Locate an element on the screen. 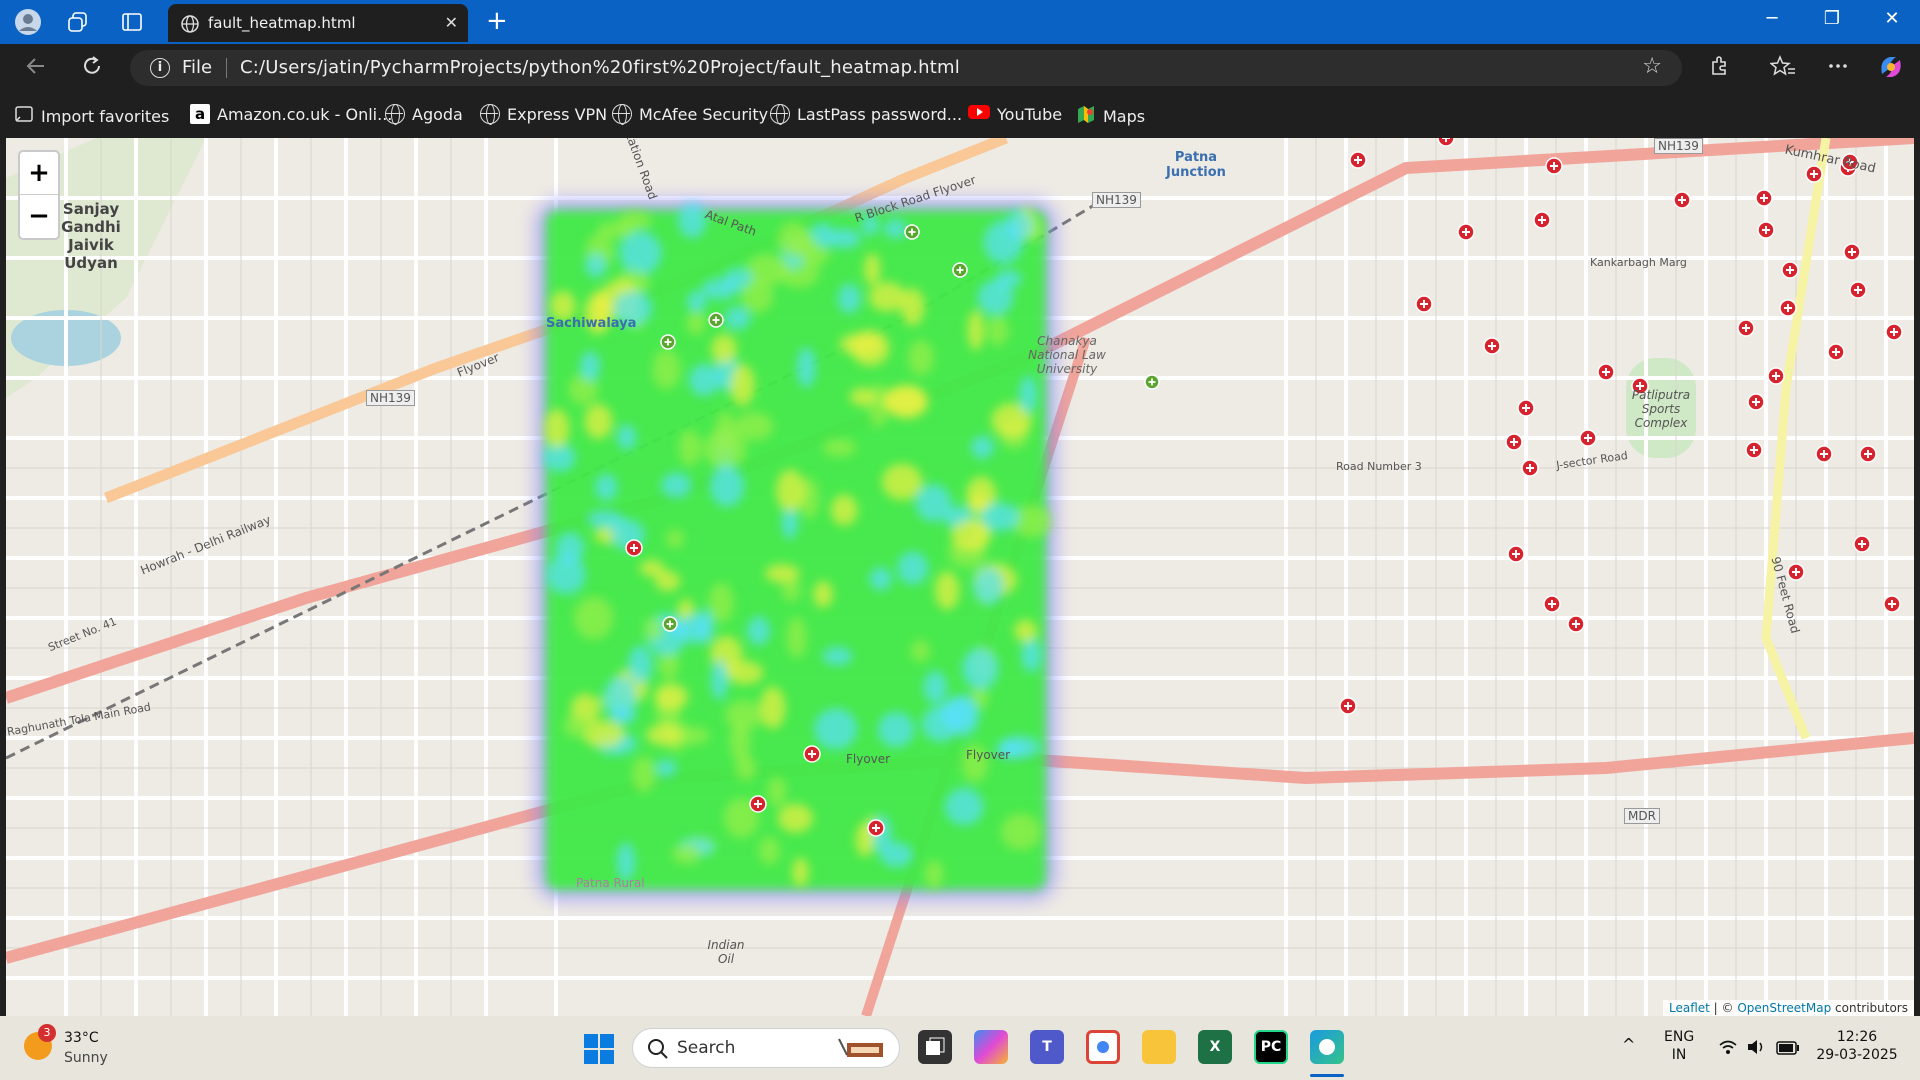 This screenshot has height=1080, width=1920. bookmark-youtube: YouTube is located at coordinates (1015, 114).